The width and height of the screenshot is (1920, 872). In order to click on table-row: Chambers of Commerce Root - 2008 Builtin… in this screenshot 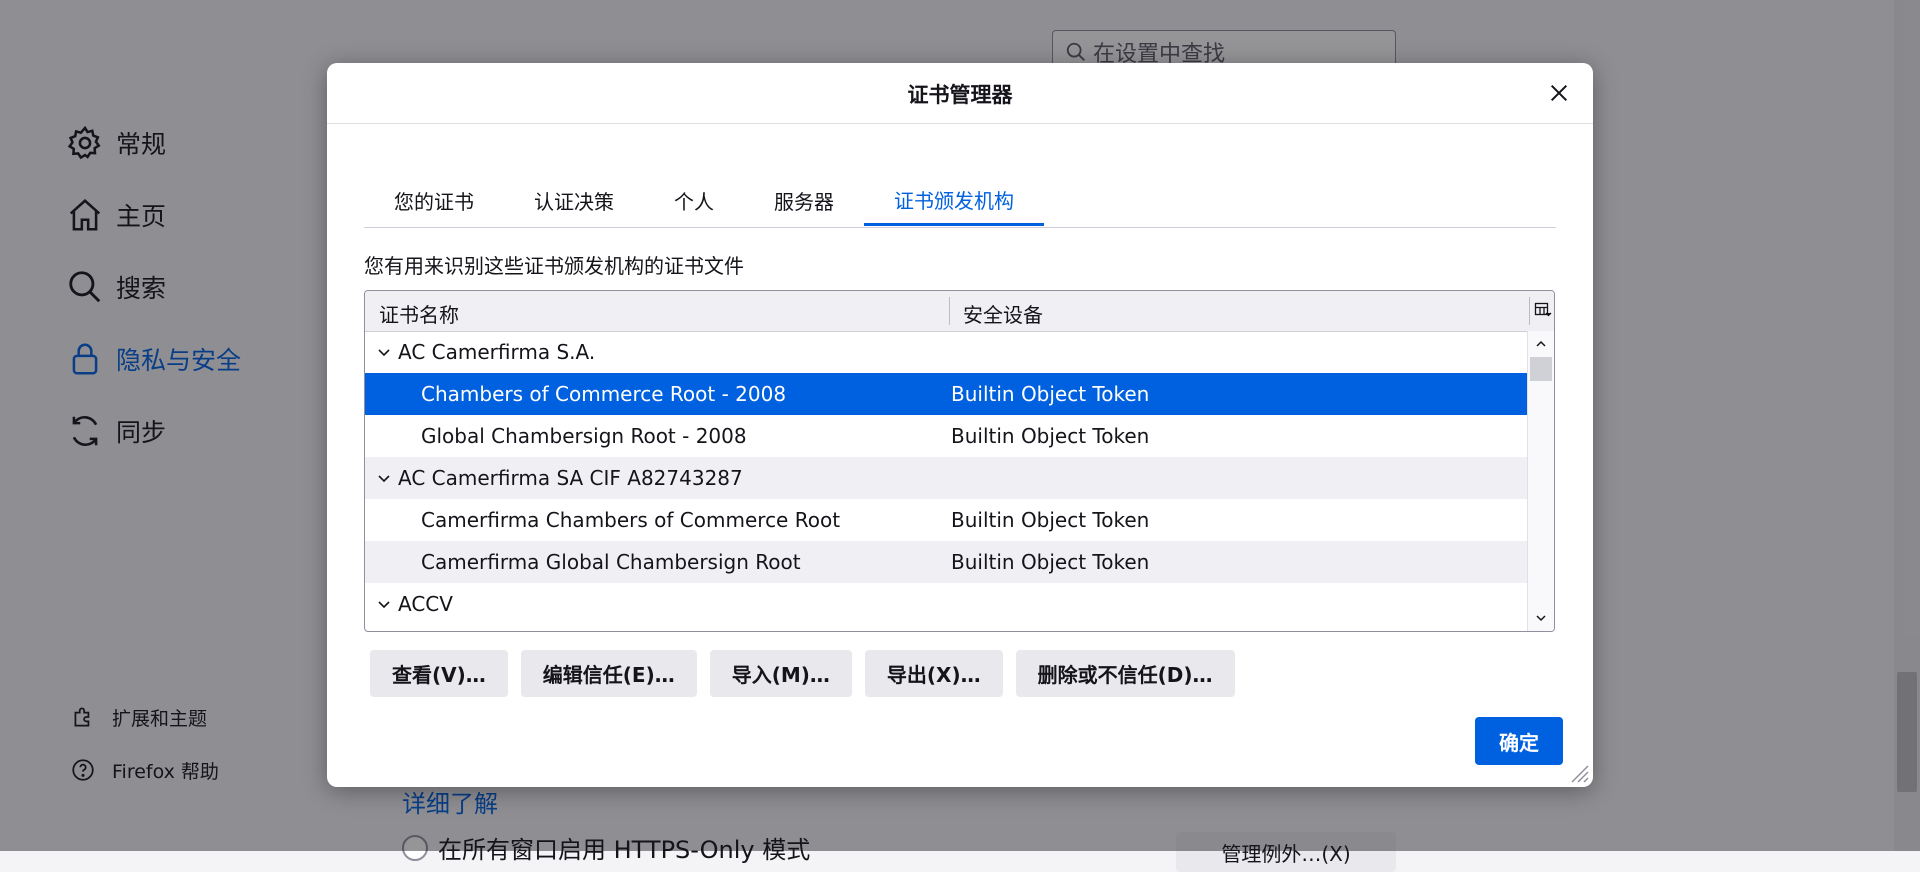, I will do `click(946, 394)`.